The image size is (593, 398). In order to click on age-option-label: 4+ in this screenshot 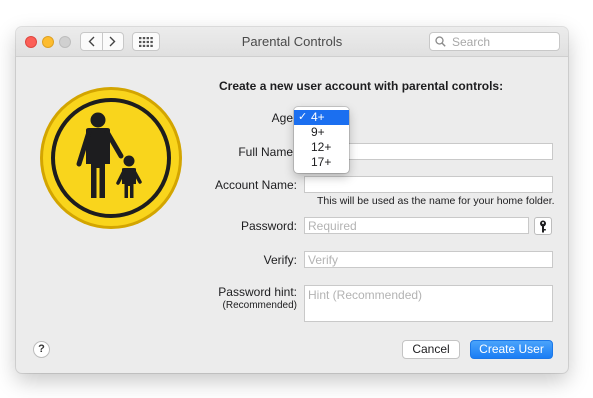, I will do `click(318, 117)`.